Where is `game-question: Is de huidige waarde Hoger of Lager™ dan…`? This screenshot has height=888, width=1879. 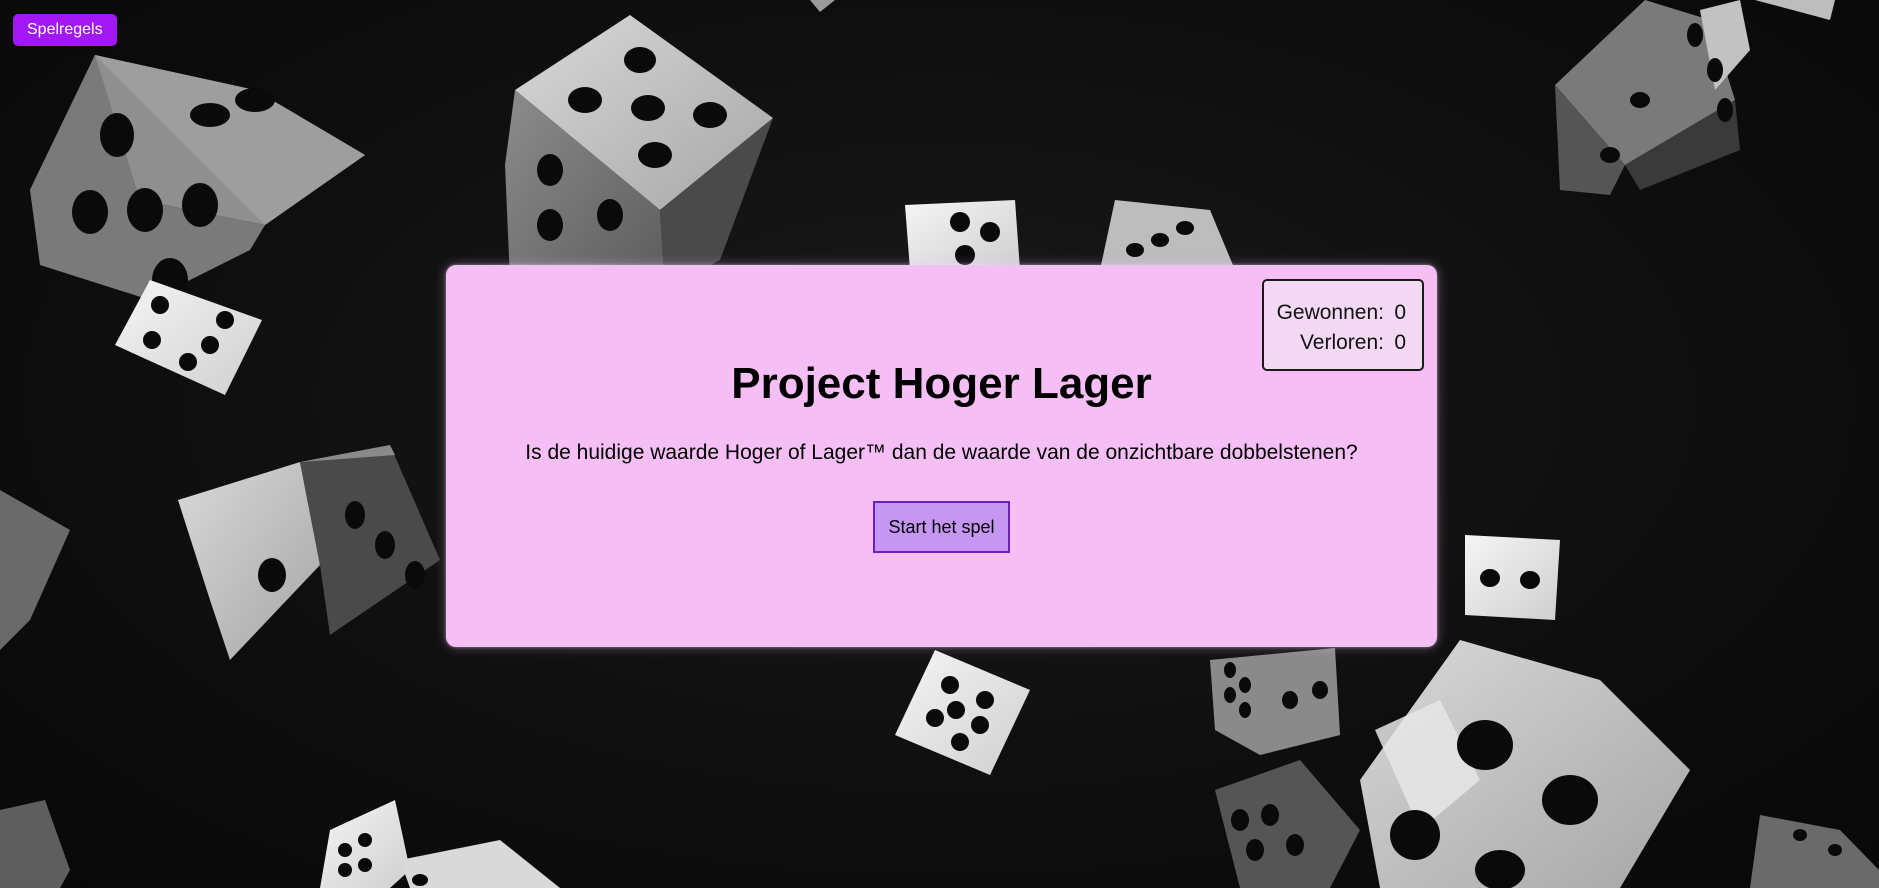 game-question: Is de huidige waarde Hoger of Lager™ dan… is located at coordinates (941, 452).